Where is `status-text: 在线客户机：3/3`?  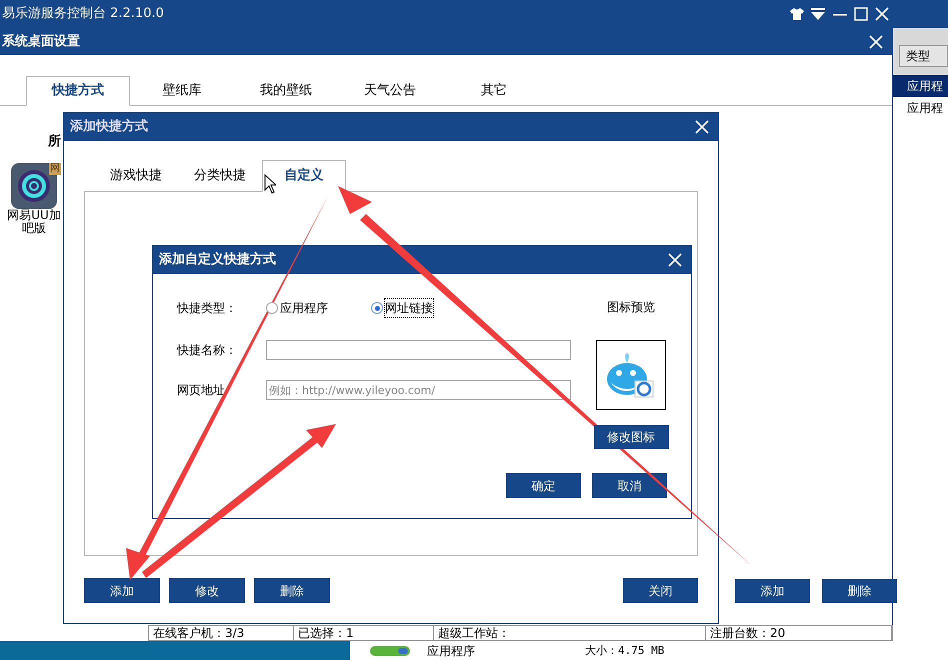 status-text: 在线客户机：3/3 is located at coordinates (221, 633).